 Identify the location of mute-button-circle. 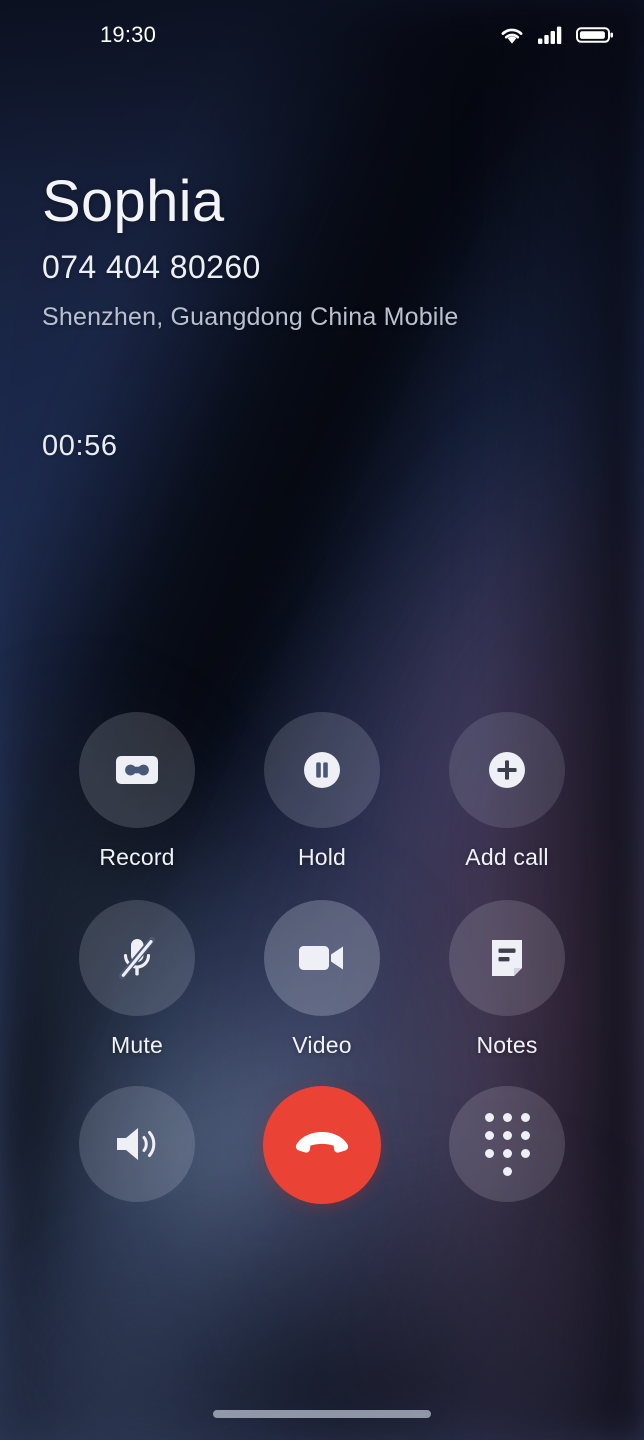
(137, 958).